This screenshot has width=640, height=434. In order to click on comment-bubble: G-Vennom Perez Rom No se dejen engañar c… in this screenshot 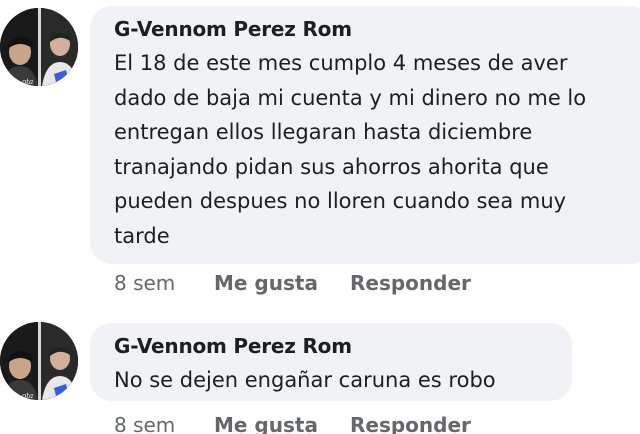, I will do `click(331, 362)`.